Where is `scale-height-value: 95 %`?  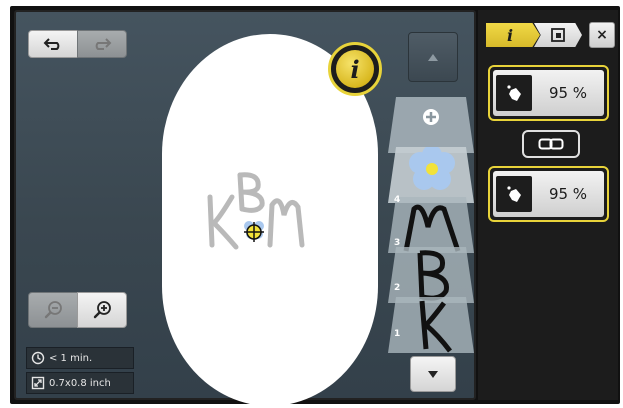 scale-height-value: 95 % is located at coordinates (568, 194).